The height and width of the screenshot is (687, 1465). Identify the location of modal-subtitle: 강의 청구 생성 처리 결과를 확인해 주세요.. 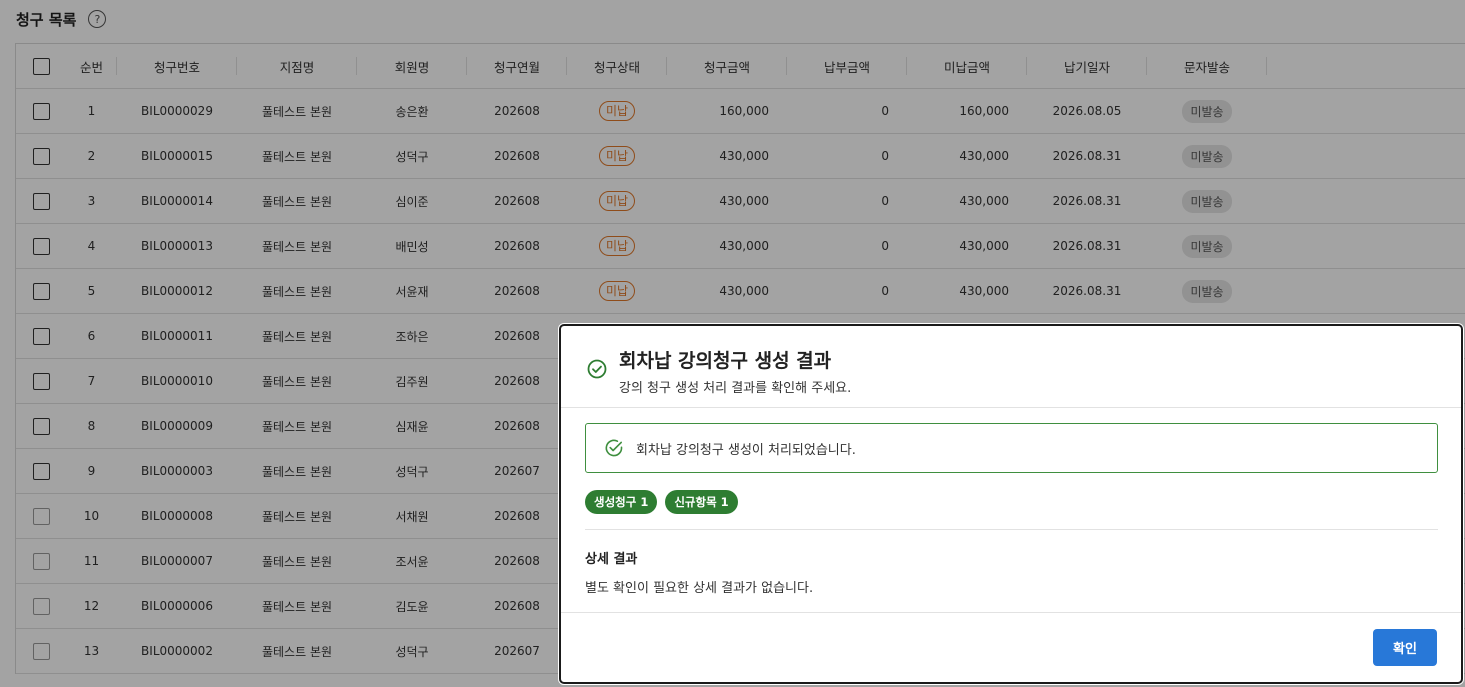
(735, 388).